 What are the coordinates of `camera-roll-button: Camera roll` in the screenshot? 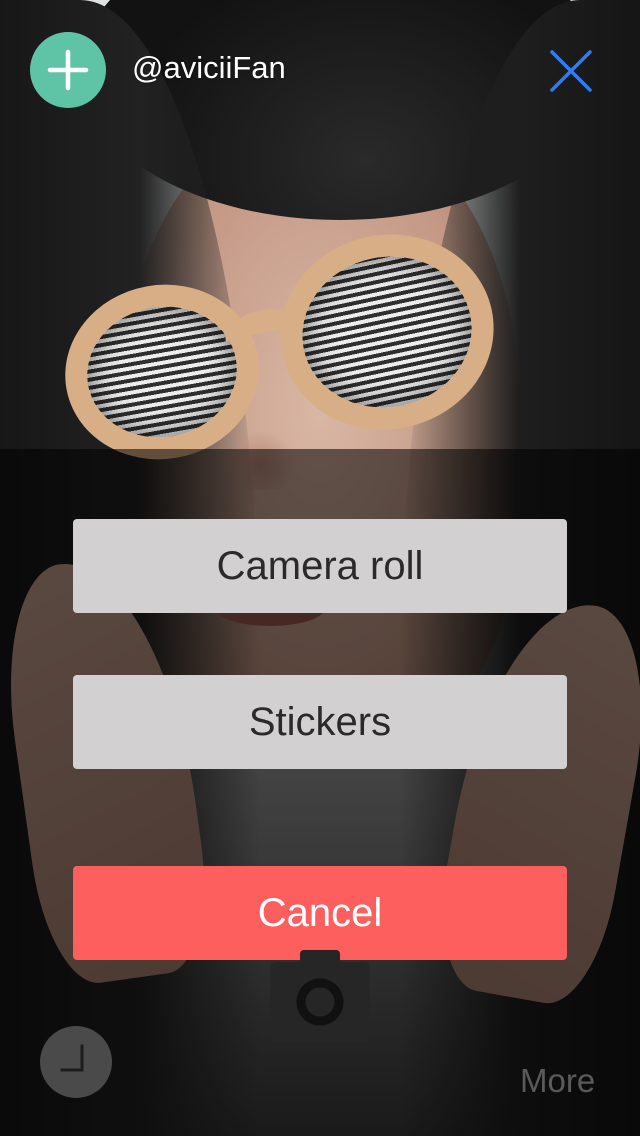 It's located at (320, 566).